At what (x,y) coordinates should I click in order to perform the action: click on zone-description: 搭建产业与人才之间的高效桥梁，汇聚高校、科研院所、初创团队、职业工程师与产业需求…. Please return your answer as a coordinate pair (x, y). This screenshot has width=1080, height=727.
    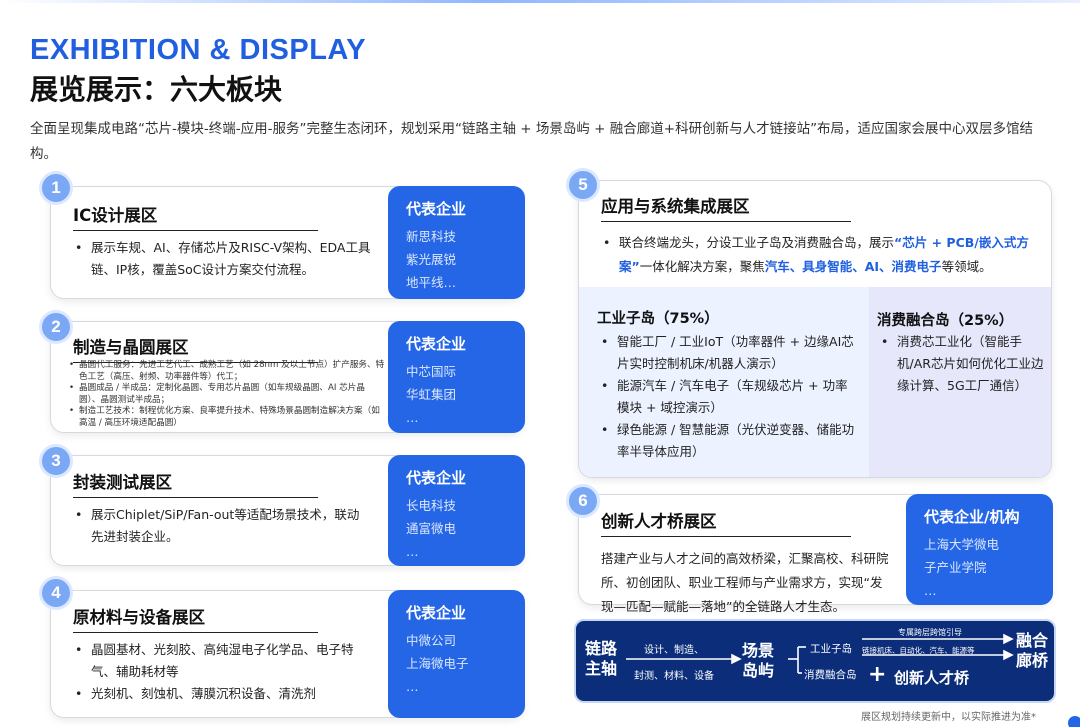
    Looking at the image, I should click on (745, 582).